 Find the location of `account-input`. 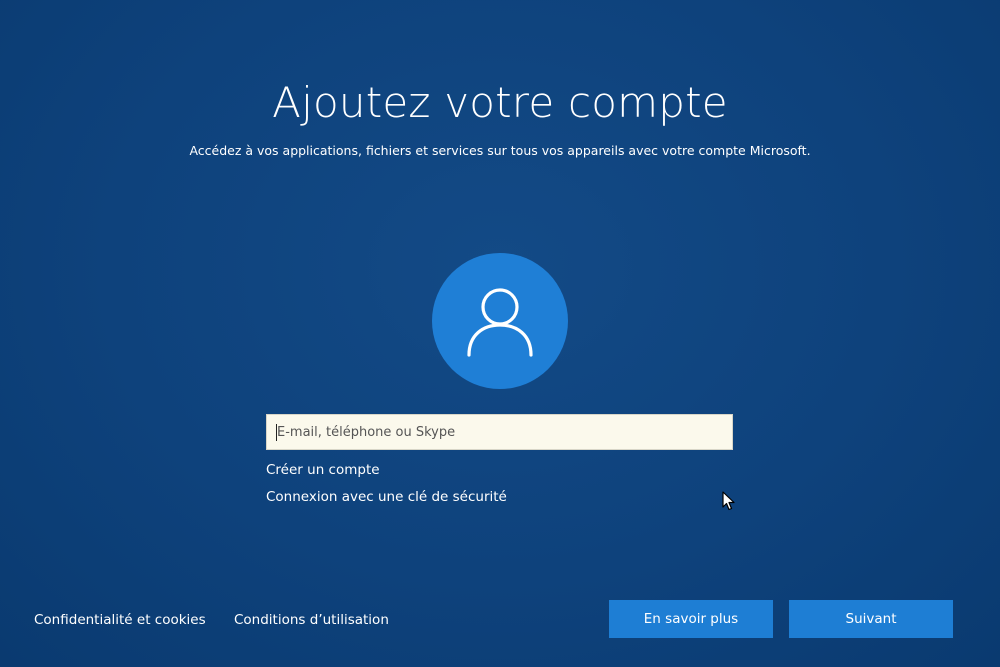

account-input is located at coordinates (499, 432).